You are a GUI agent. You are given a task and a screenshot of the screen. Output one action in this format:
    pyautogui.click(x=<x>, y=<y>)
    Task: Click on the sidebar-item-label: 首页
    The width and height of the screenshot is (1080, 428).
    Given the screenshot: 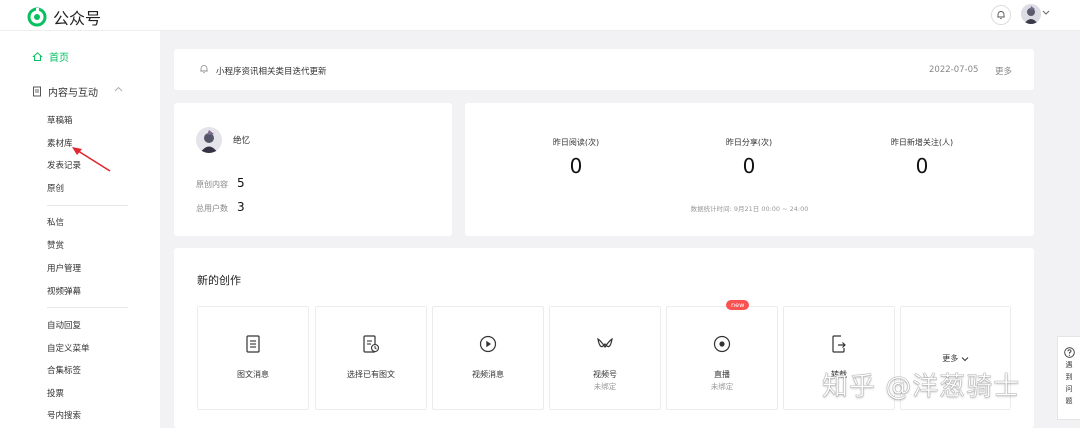 What is the action you would take?
    pyautogui.click(x=59, y=58)
    